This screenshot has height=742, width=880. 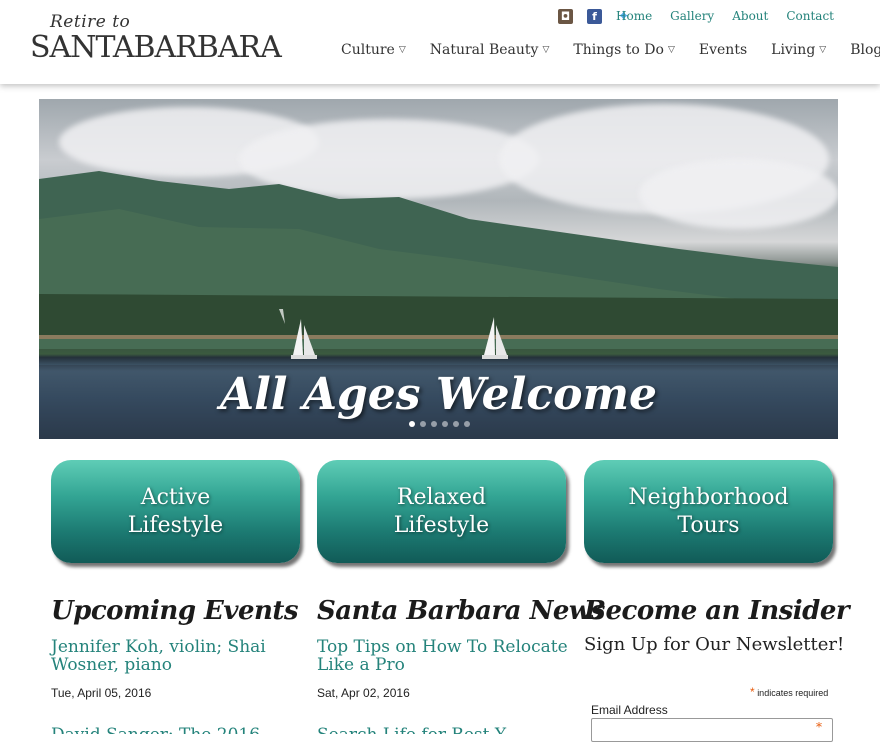 I want to click on event-date: Tue, April 05, 2016, so click(x=101, y=693).